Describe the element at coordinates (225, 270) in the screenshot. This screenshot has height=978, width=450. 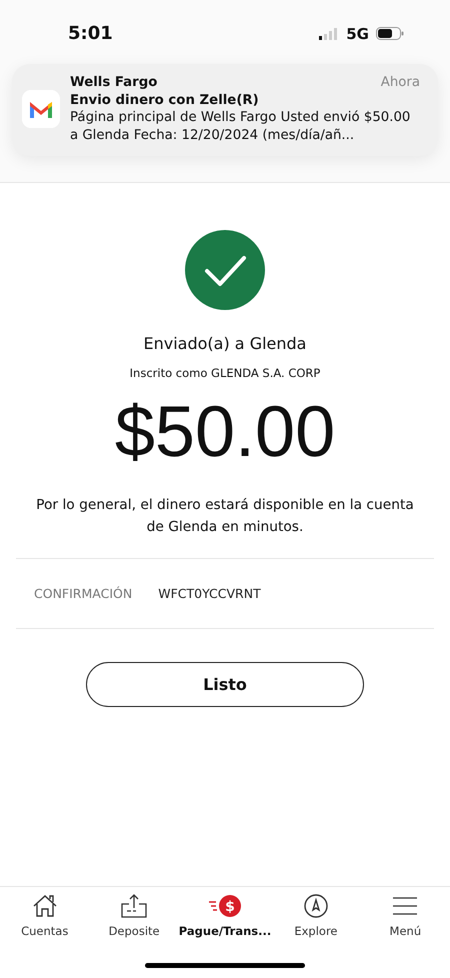
I see `checkmark-icon` at that location.